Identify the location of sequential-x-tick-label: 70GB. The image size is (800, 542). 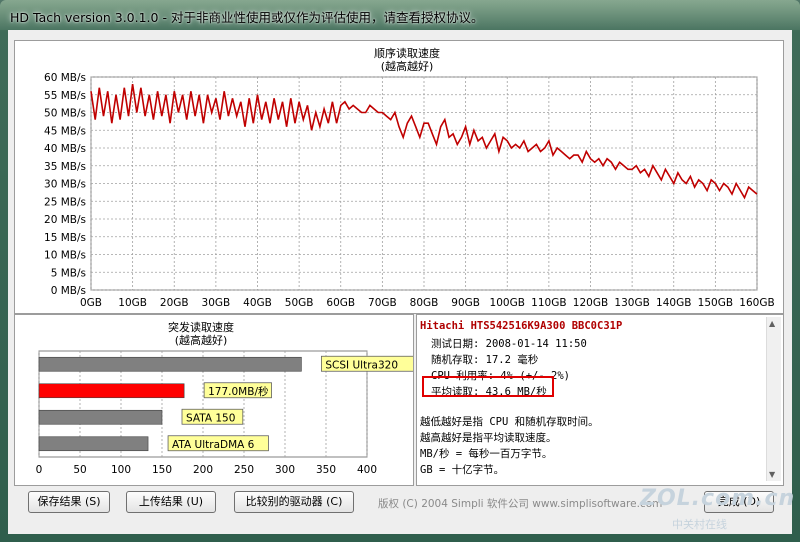
(382, 303).